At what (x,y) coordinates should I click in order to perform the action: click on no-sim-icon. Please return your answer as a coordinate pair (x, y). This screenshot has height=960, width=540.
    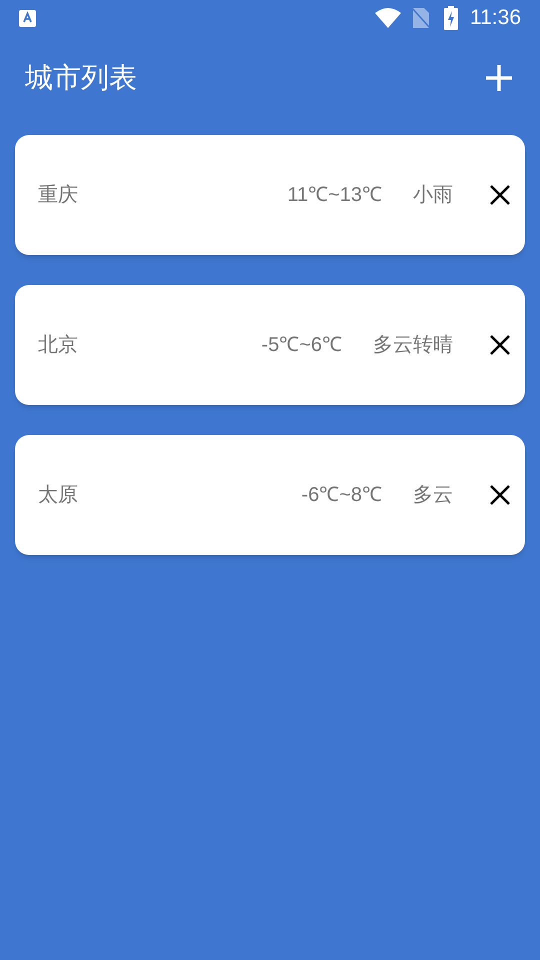
    Looking at the image, I should click on (421, 18).